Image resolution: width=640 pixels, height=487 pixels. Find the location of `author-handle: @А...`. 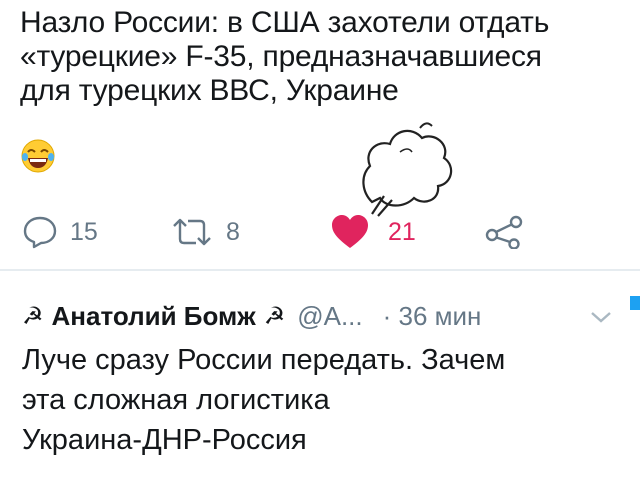

author-handle: @А... is located at coordinates (329, 316).